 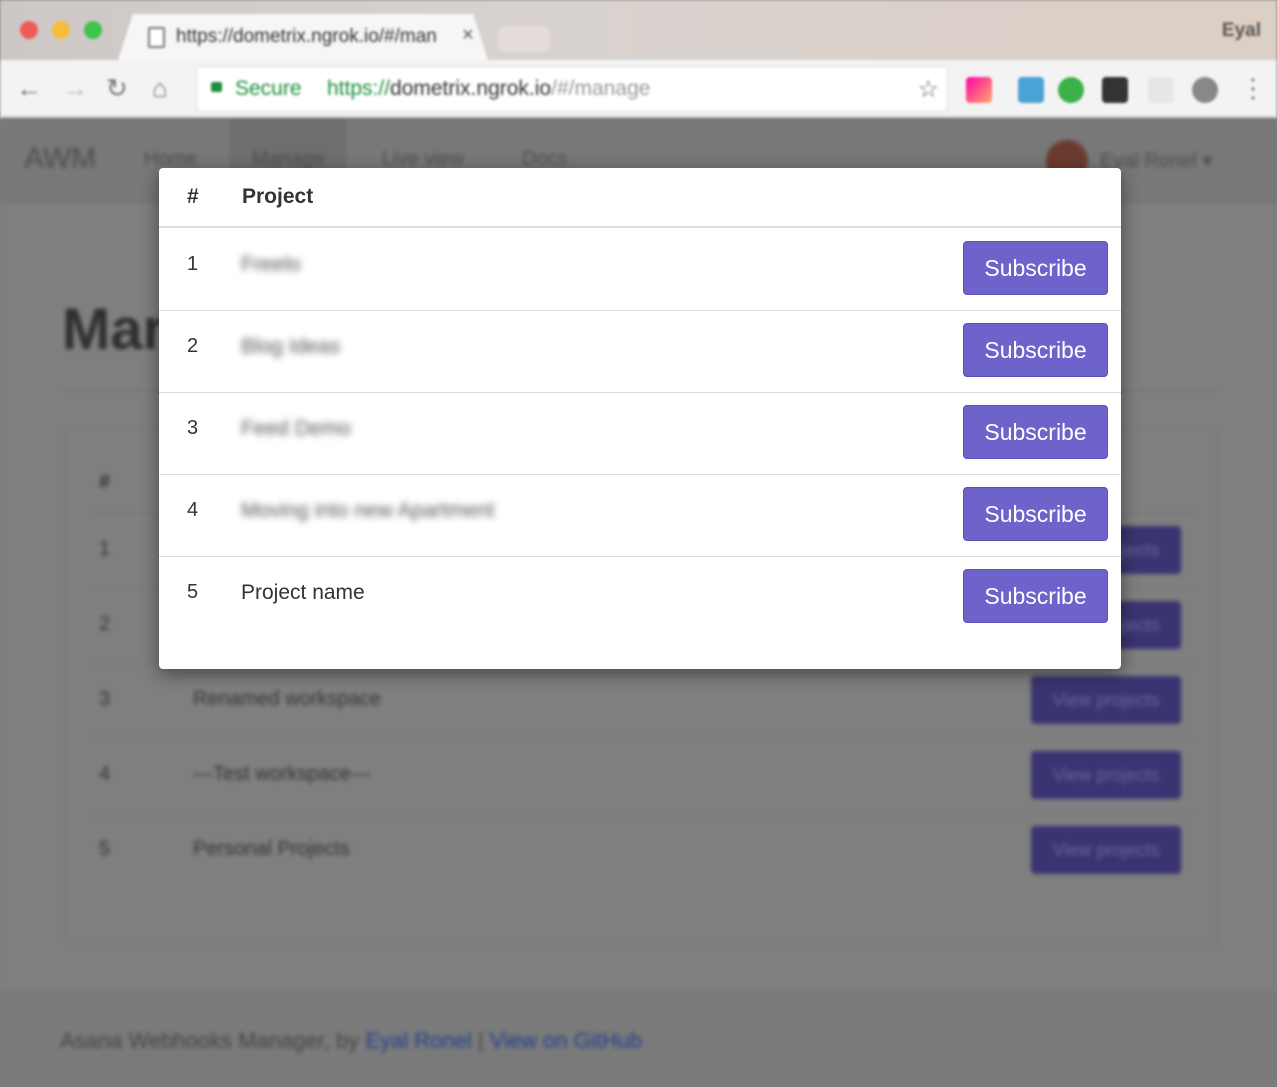 I want to click on tab-close-icon: ×, so click(x=468, y=35).